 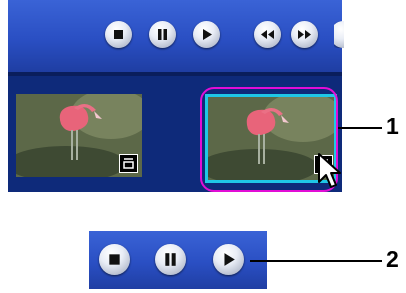 I want to click on more-controls-edge, so click(x=339, y=34).